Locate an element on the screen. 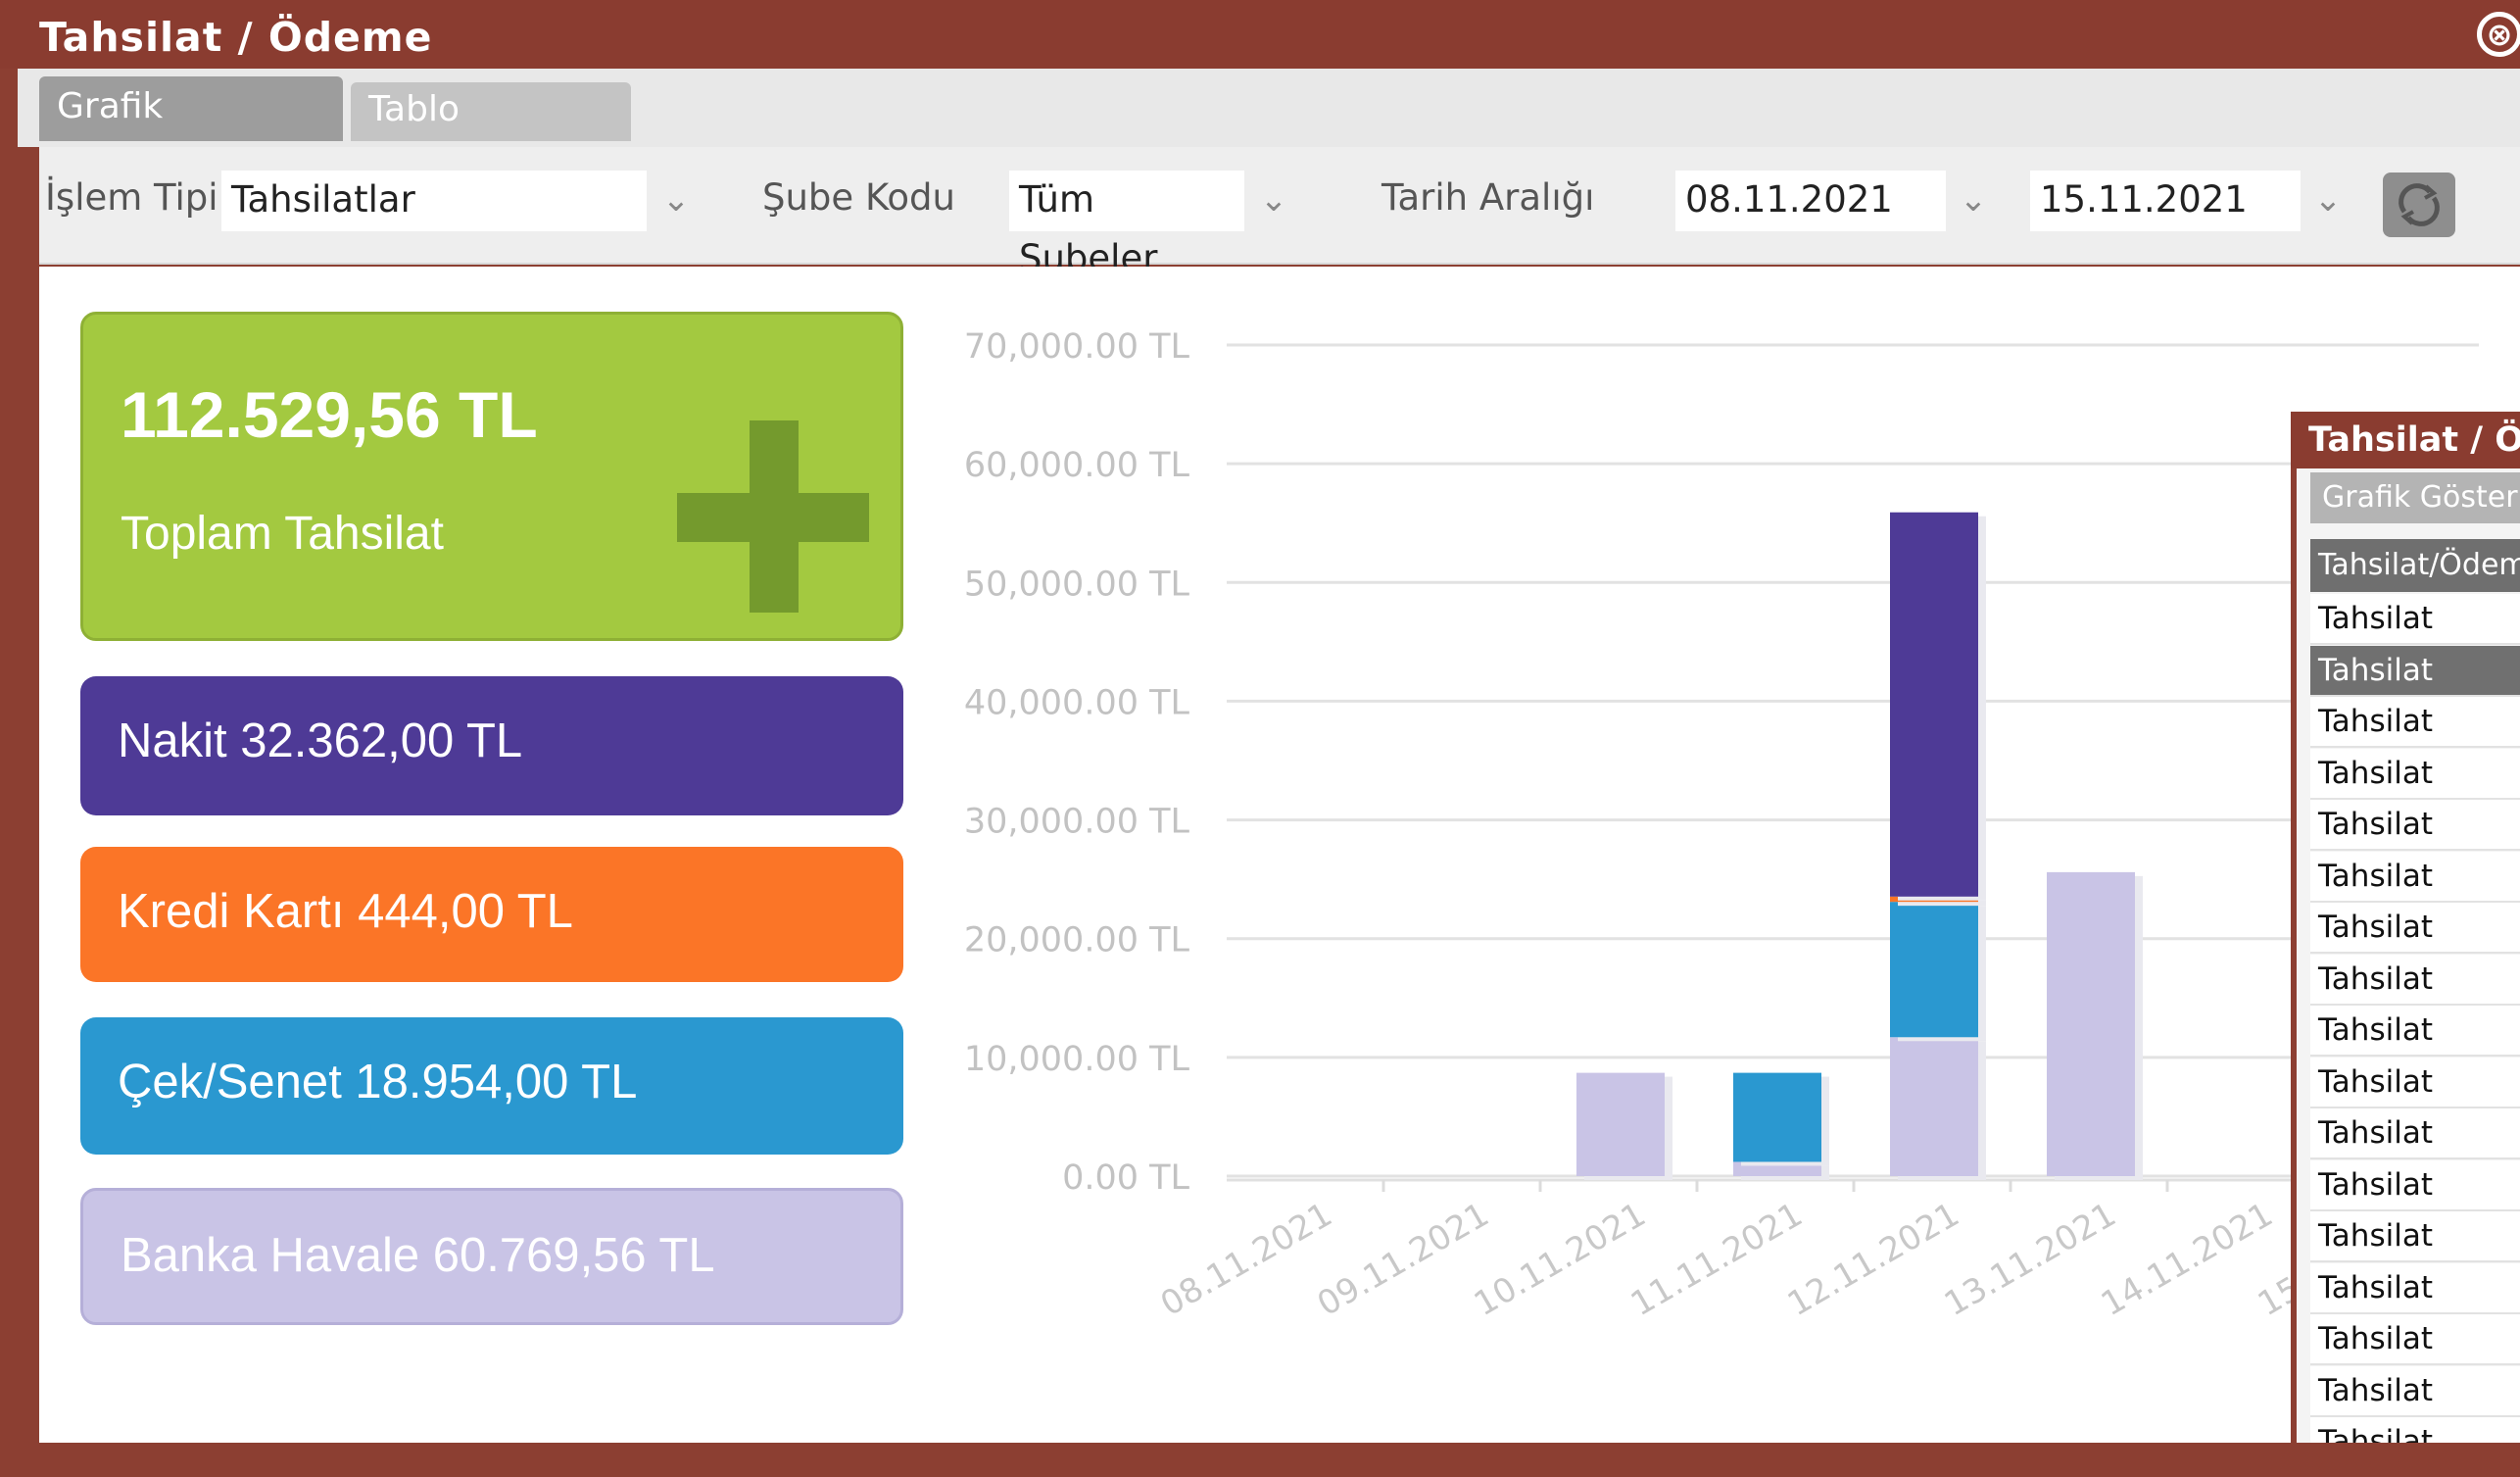 Image resolution: width=2520 pixels, height=1477 pixels. nakit-card: Nakit 32.362,00 TL is located at coordinates (491, 745).